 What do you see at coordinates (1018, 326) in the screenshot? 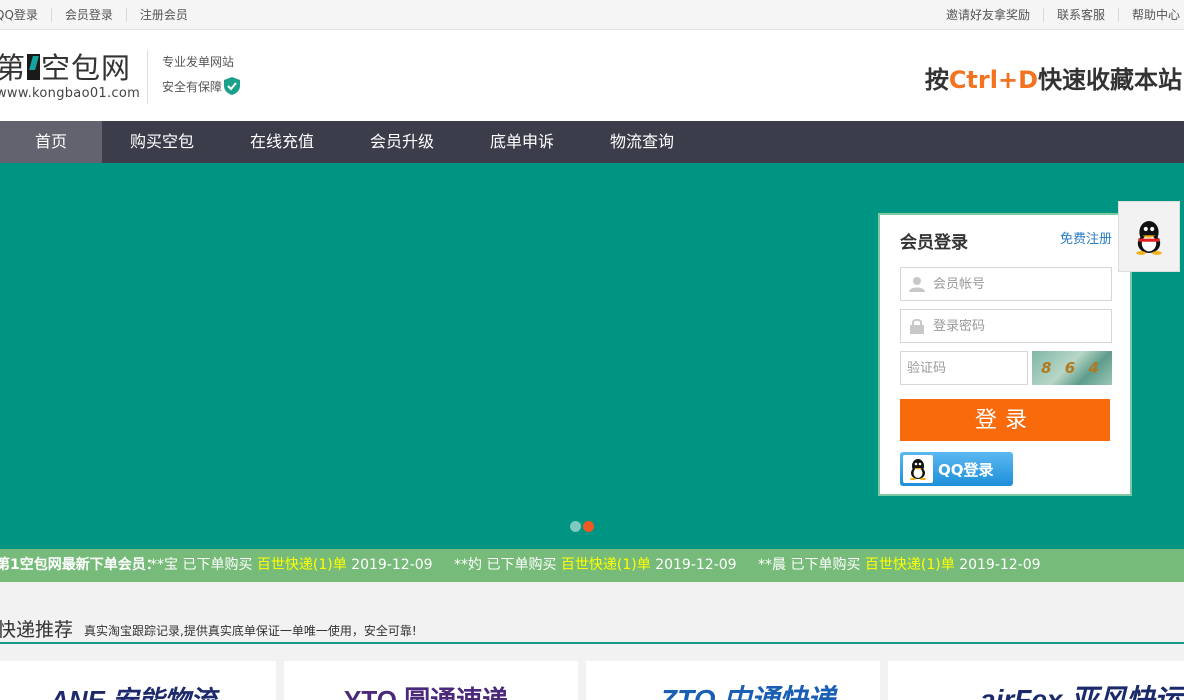
I see `password-input` at bounding box center [1018, 326].